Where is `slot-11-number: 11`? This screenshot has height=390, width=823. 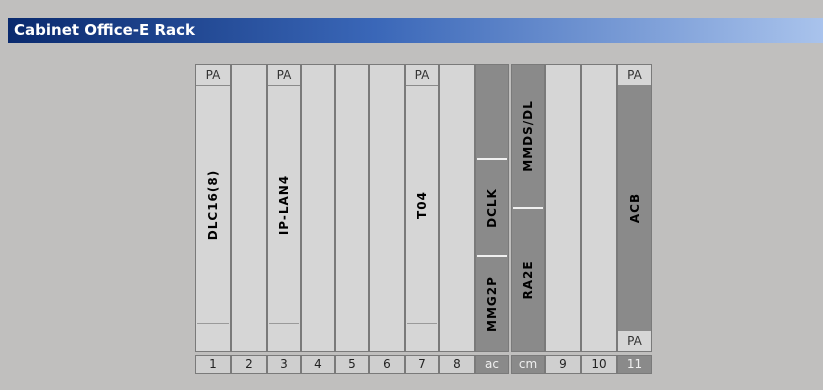
slot-11-number: 11 is located at coordinates (634, 364).